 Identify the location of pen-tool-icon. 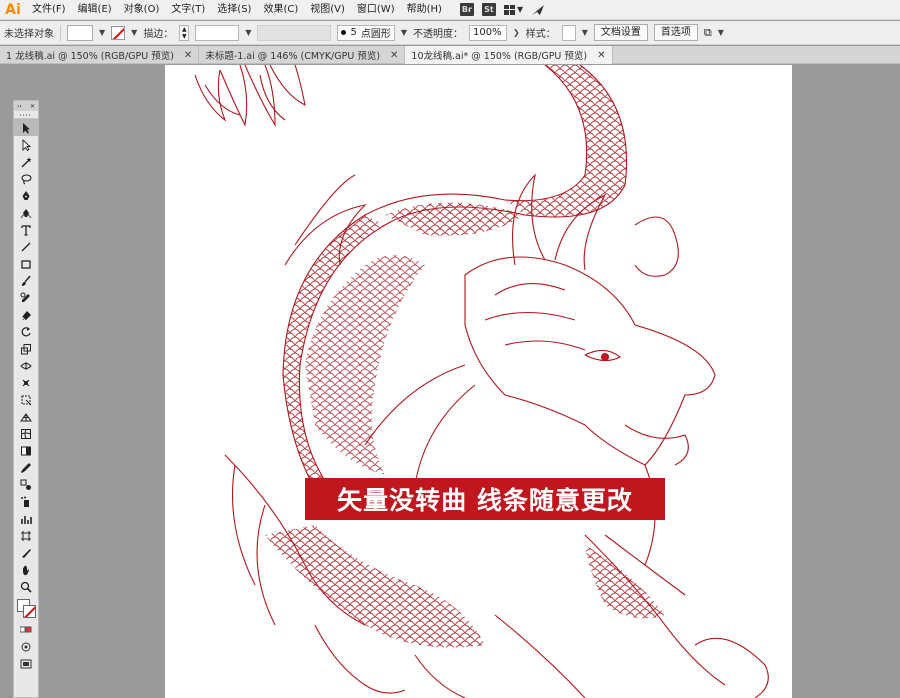
(26, 195).